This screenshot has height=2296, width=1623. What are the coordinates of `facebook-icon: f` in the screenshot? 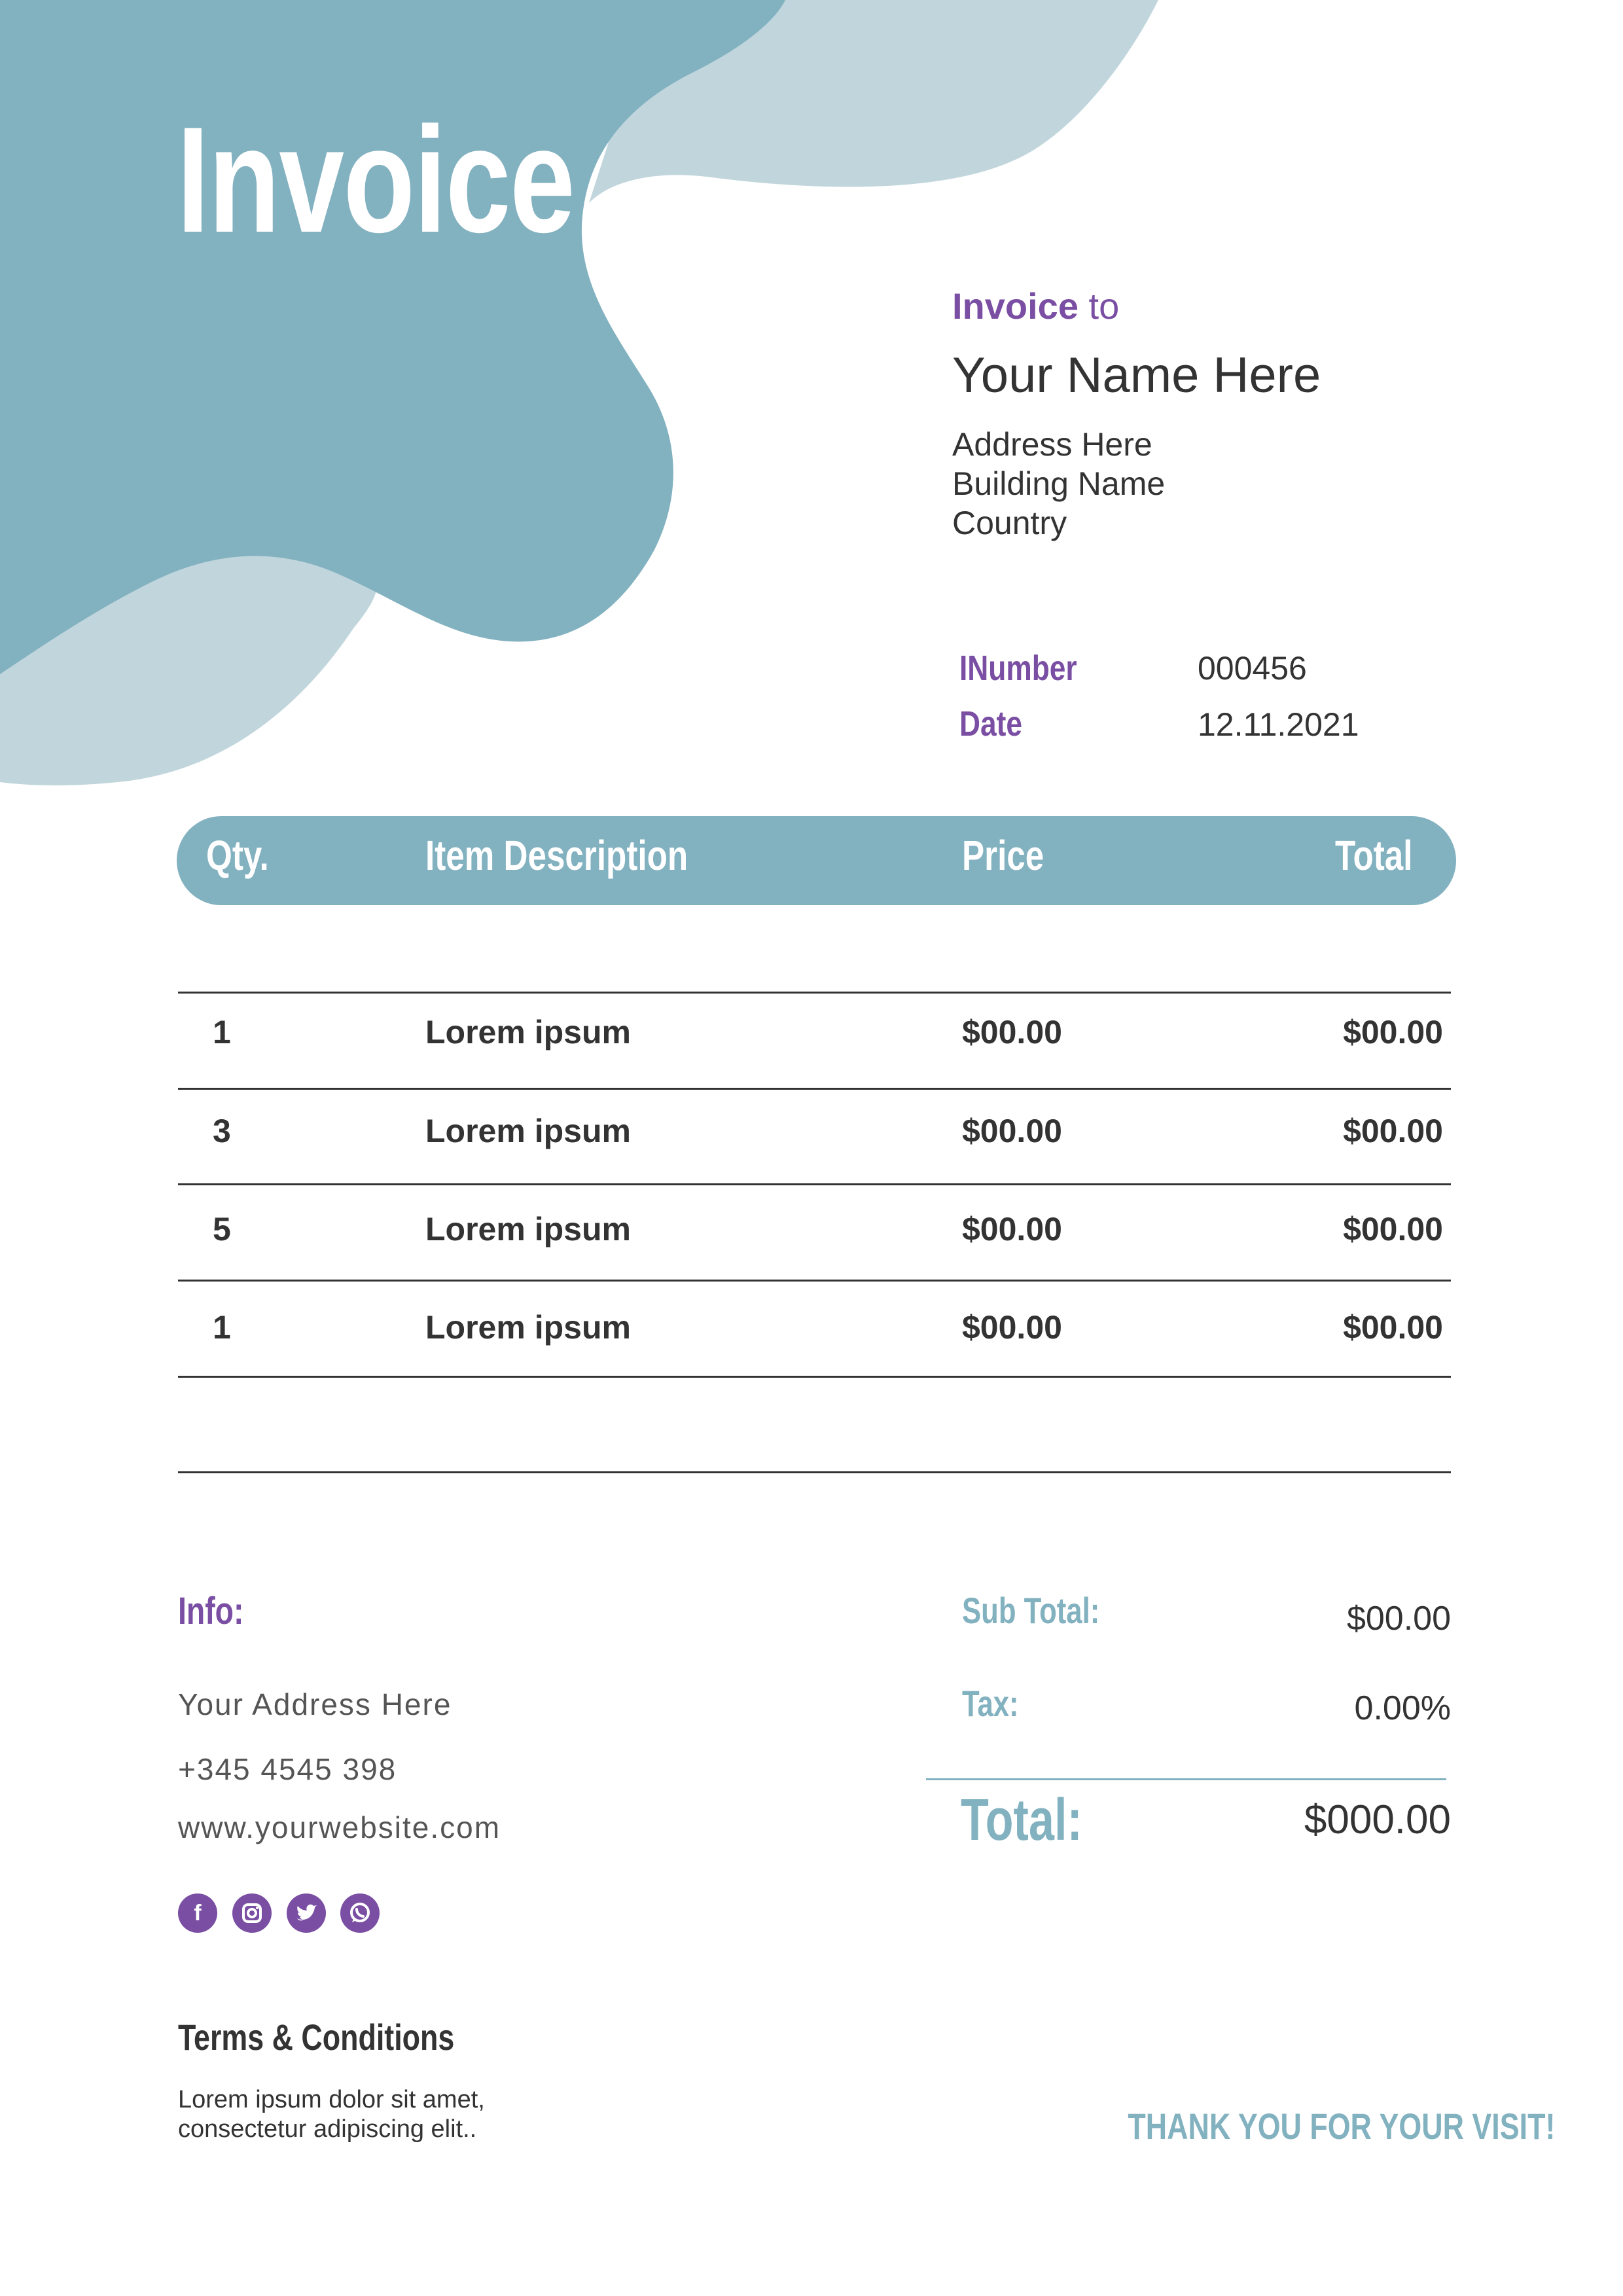 It's located at (197, 1913).